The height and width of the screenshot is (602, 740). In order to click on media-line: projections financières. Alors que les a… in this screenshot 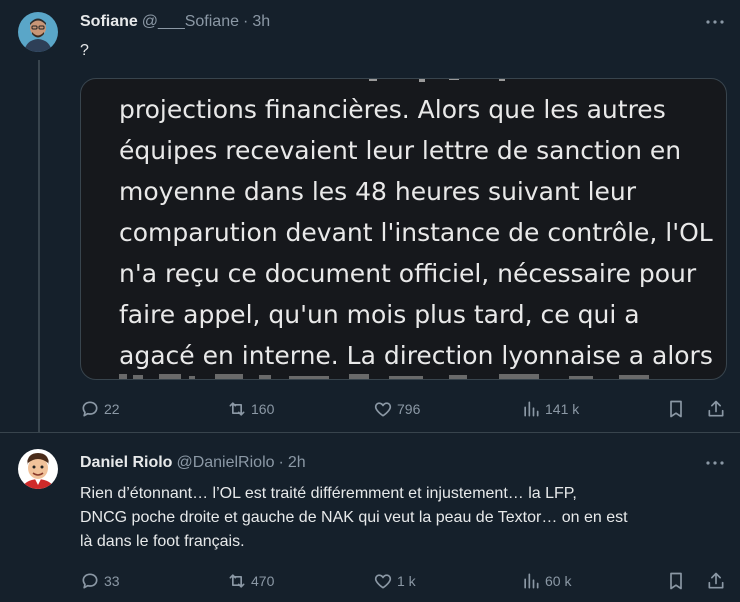, I will do `click(392, 109)`.